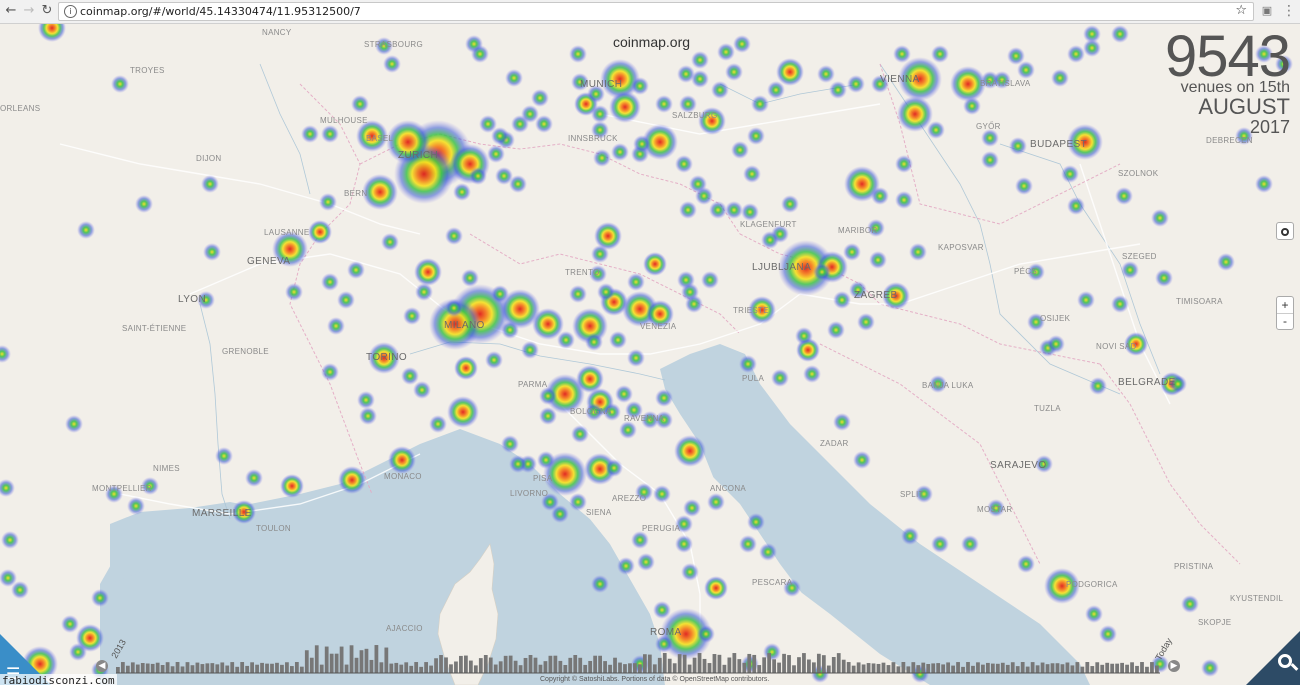 This screenshot has width=1300, height=685. I want to click on site-title: coinmap.org, so click(651, 42).